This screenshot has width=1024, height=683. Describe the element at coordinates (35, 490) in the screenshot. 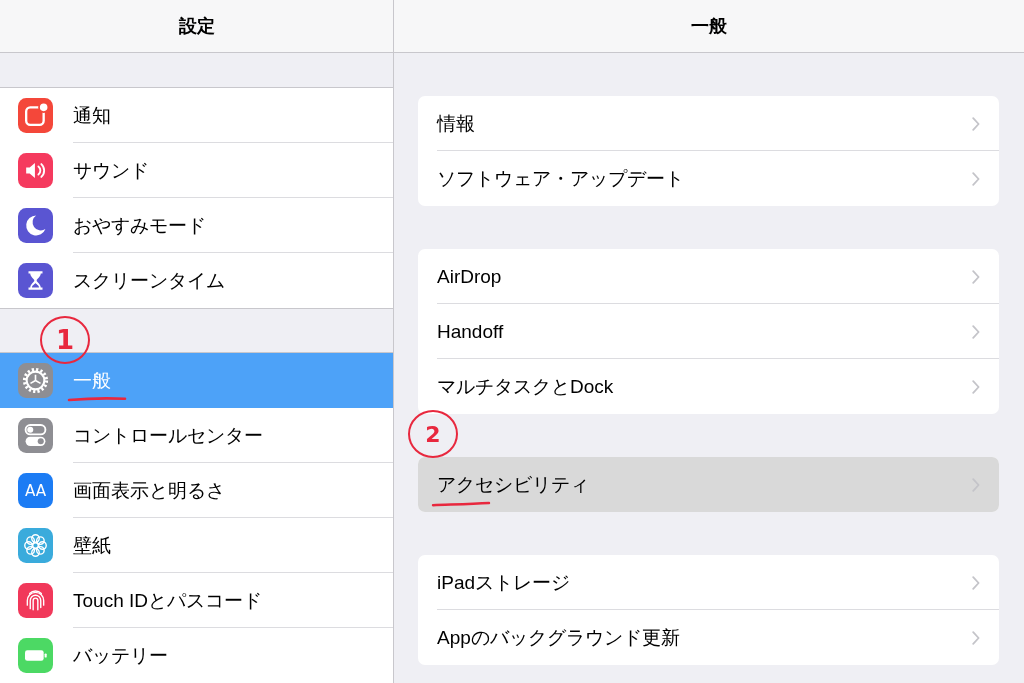

I see `text-size-icon: AA` at that location.